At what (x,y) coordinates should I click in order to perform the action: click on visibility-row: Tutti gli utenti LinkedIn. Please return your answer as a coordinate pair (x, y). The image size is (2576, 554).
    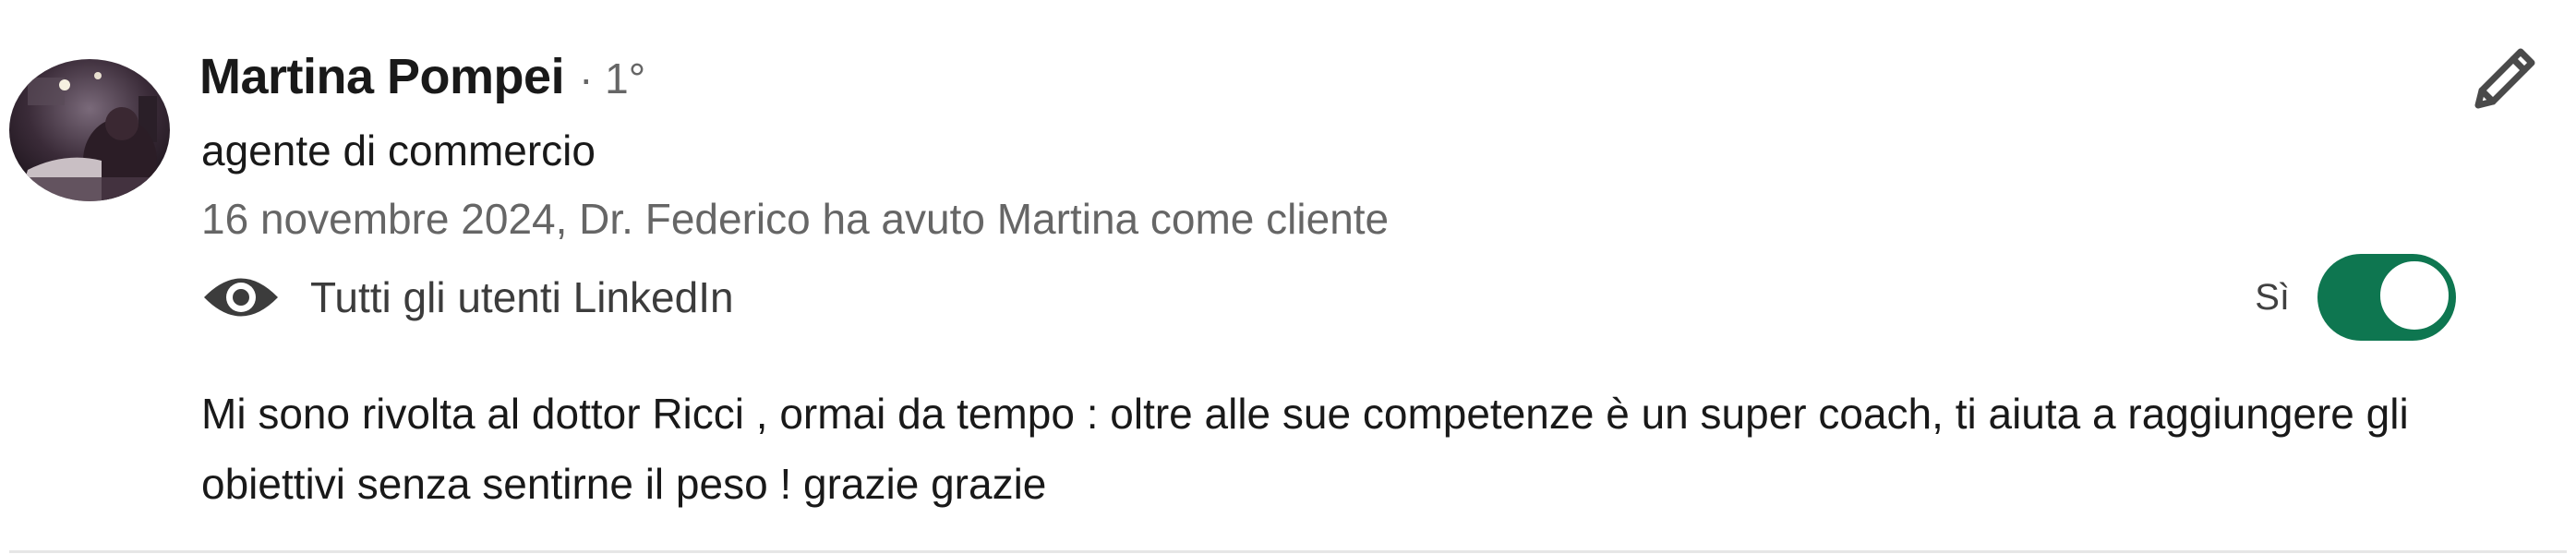
    Looking at the image, I should click on (467, 297).